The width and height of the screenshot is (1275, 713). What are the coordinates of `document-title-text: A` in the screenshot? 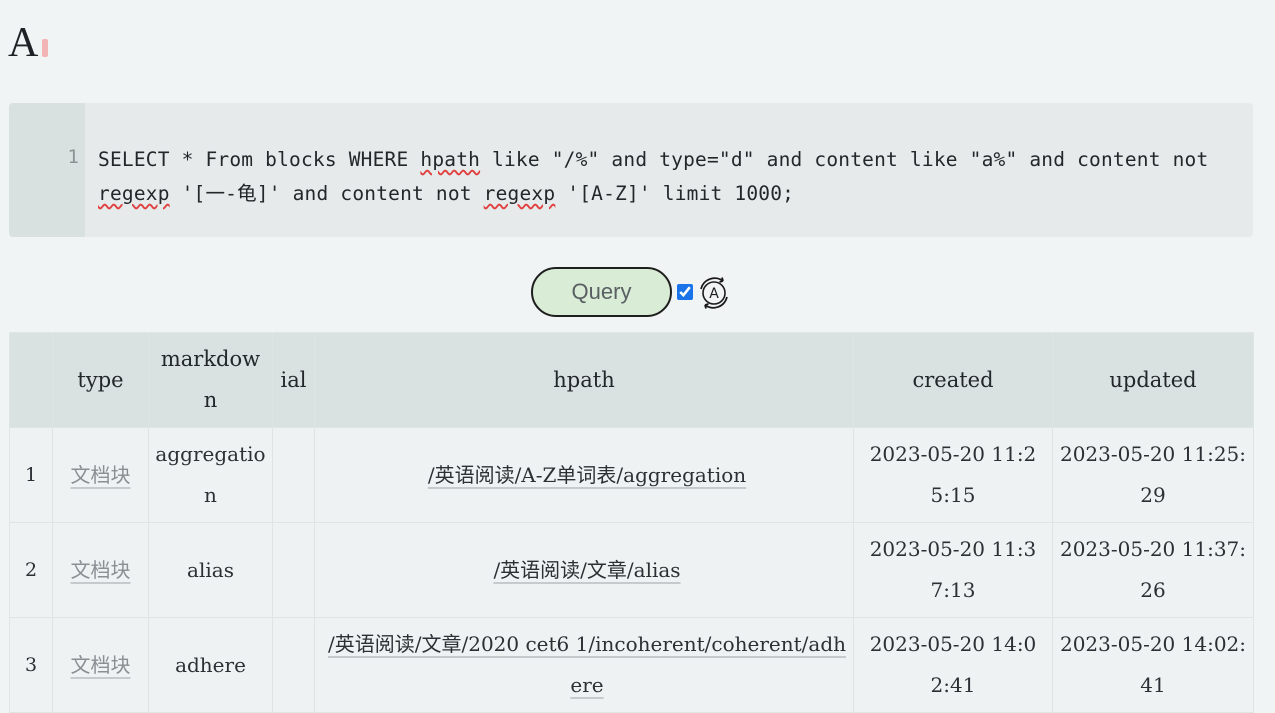 It's located at (23, 43).